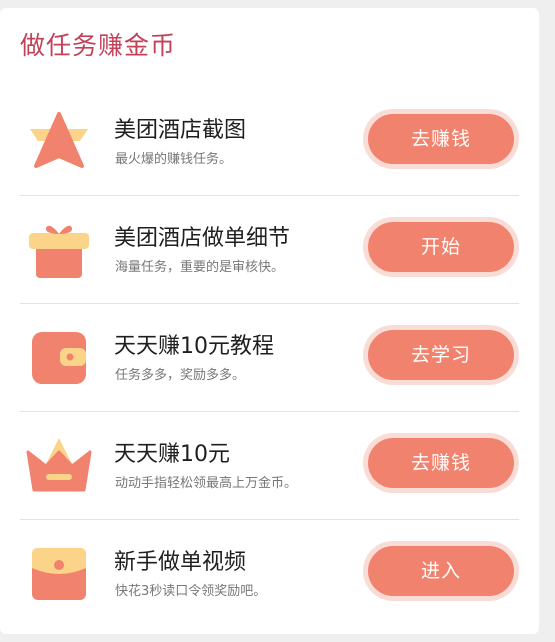  Describe the element at coordinates (59, 142) in the screenshot. I see `star-icon` at that location.